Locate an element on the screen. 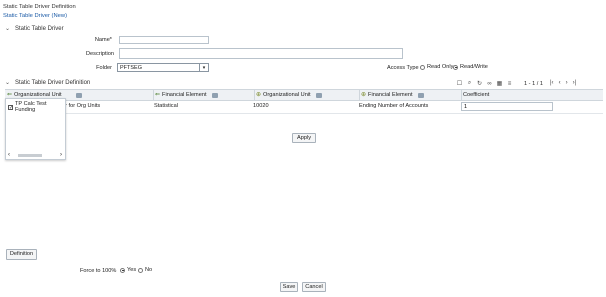  first-page-icon: |‹ is located at coordinates (552, 83).